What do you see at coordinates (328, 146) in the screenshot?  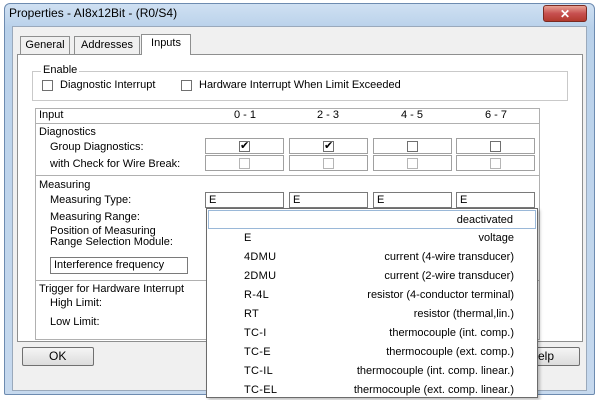 I see `group-diagnostics-checkbox-1: ✔` at bounding box center [328, 146].